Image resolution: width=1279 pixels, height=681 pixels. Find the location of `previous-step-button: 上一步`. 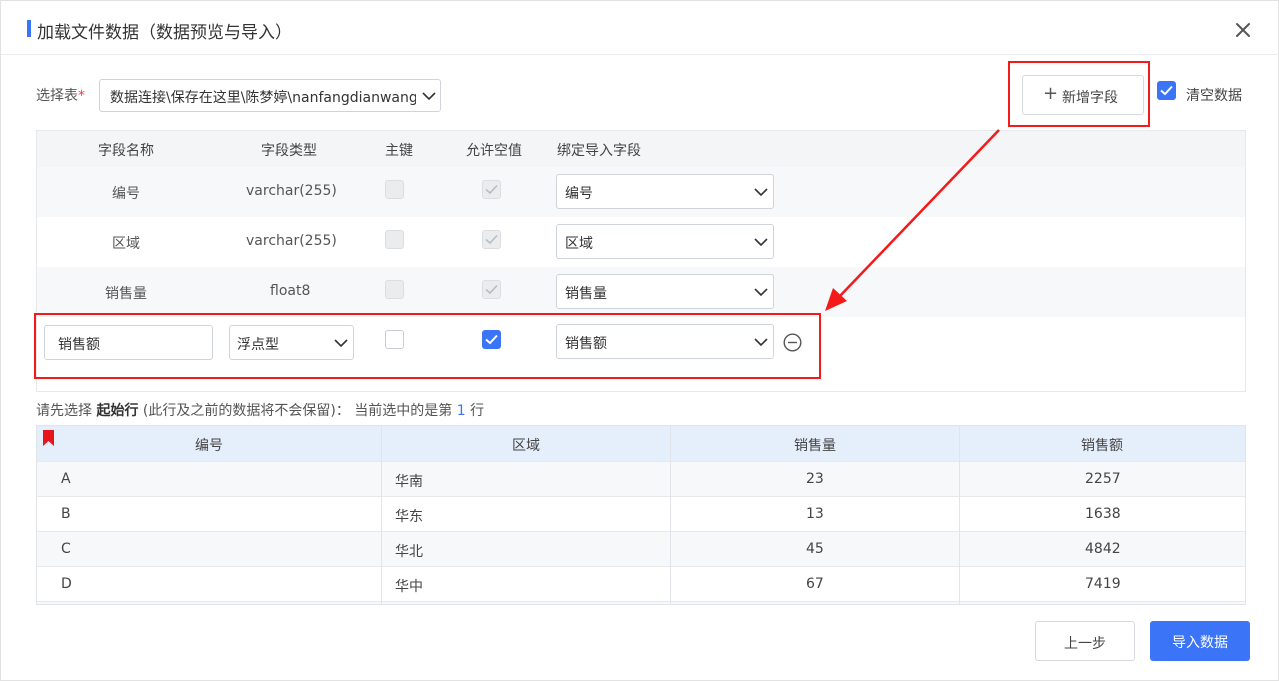

previous-step-button: 上一步 is located at coordinates (1085, 641).